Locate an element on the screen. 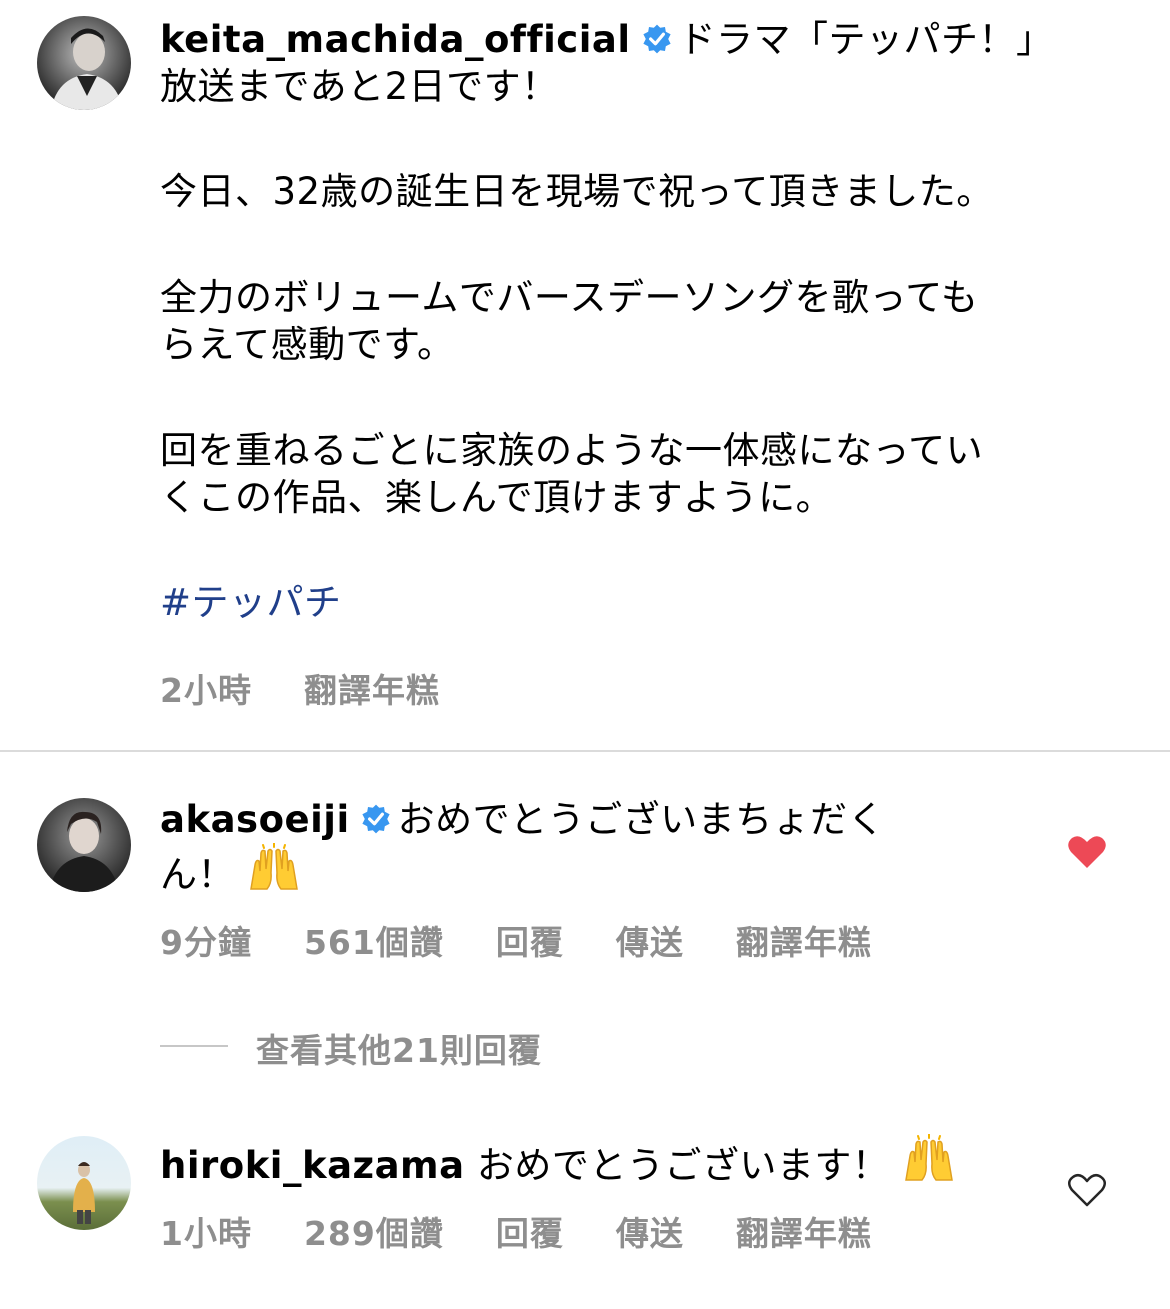 The height and width of the screenshot is (1309, 1170). heart-outline-icon is located at coordinates (1087, 1190).